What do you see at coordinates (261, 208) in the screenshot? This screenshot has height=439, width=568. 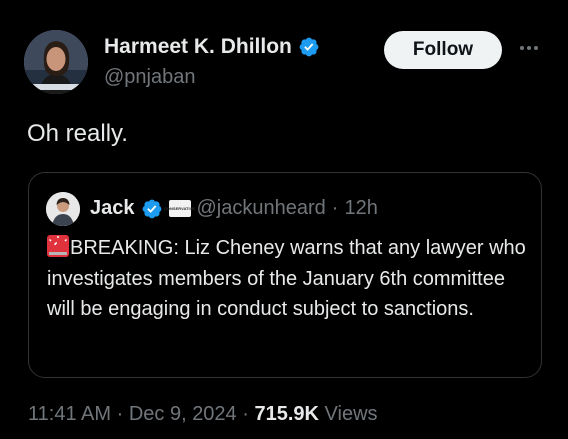 I see `quoted-author-handle: @jackunheard` at bounding box center [261, 208].